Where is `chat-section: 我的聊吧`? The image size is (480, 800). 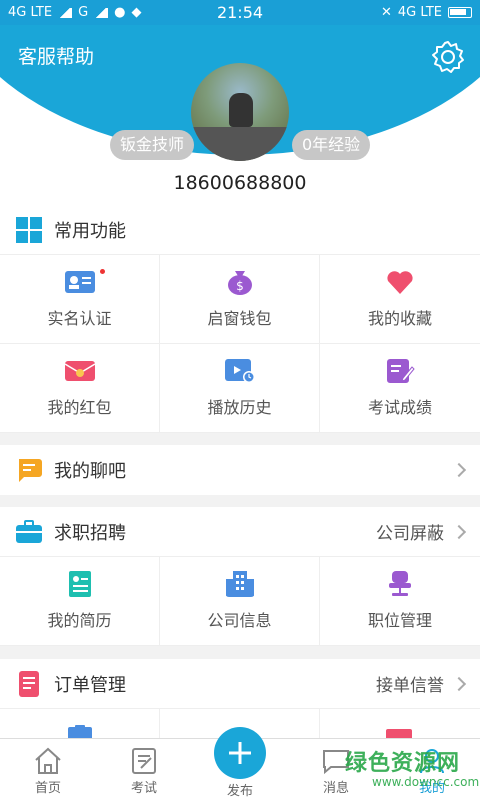
chat-section: 我的聊吧 is located at coordinates (240, 470).